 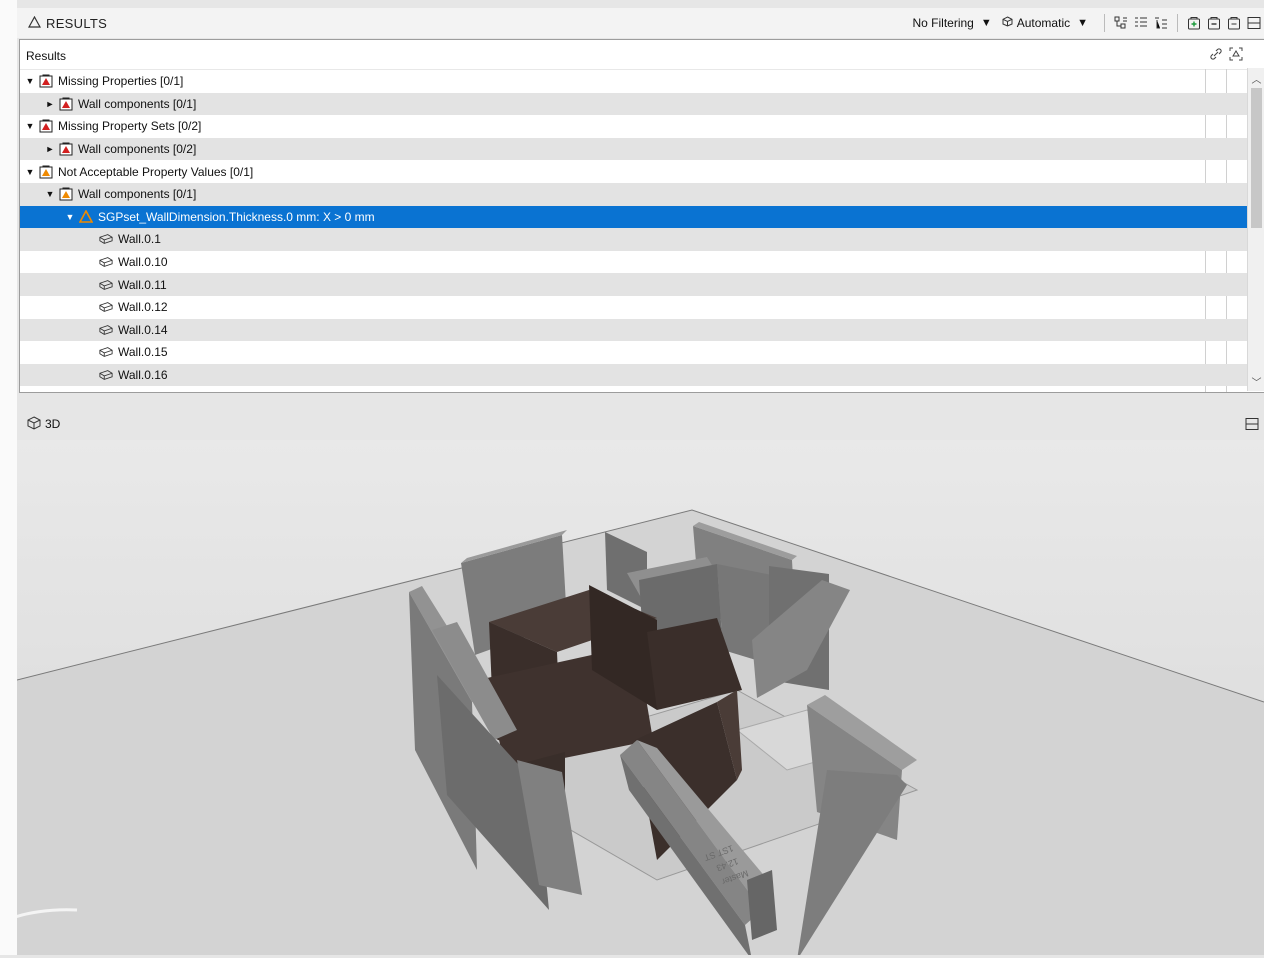 What do you see at coordinates (634, 149) in the screenshot?
I see `tree-row: ► Wall components [0/2]` at bounding box center [634, 149].